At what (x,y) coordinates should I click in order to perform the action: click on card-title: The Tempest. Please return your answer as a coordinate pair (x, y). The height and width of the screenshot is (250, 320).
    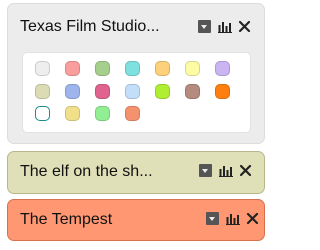
    Looking at the image, I should click on (66, 220).